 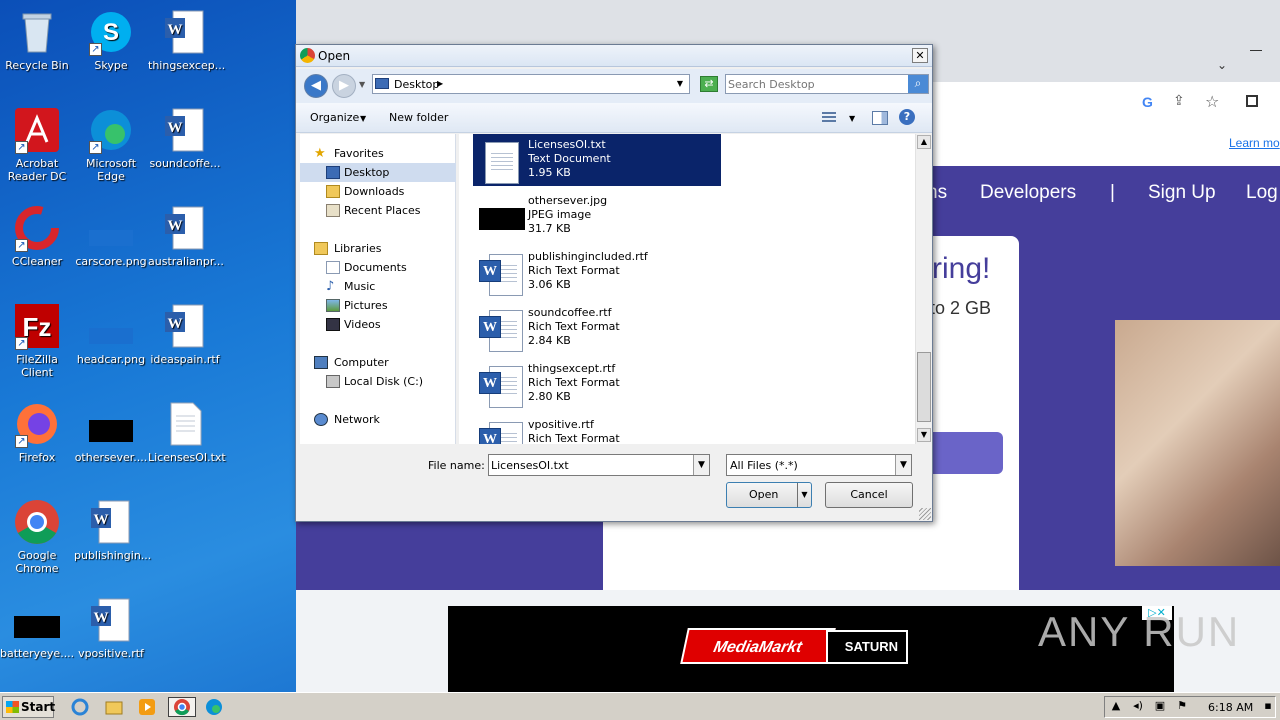 I want to click on tab-list-chevron-icon: ⌄, so click(x=1222, y=65).